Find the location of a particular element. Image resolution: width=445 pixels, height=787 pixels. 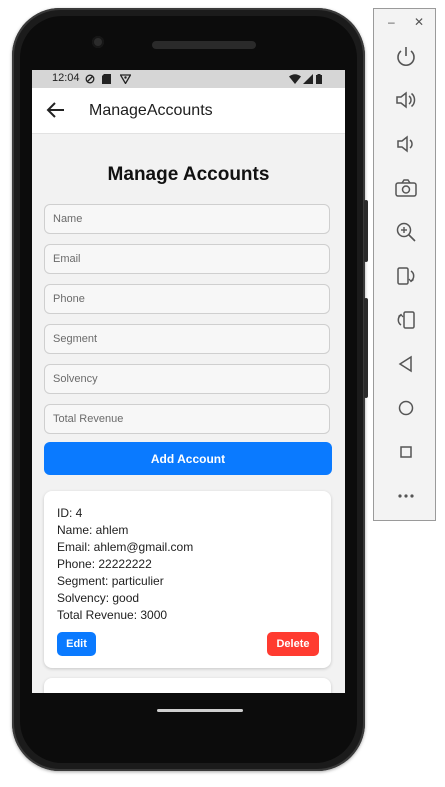

emulator-toolbar: – ✕ is located at coordinates (404, 264).